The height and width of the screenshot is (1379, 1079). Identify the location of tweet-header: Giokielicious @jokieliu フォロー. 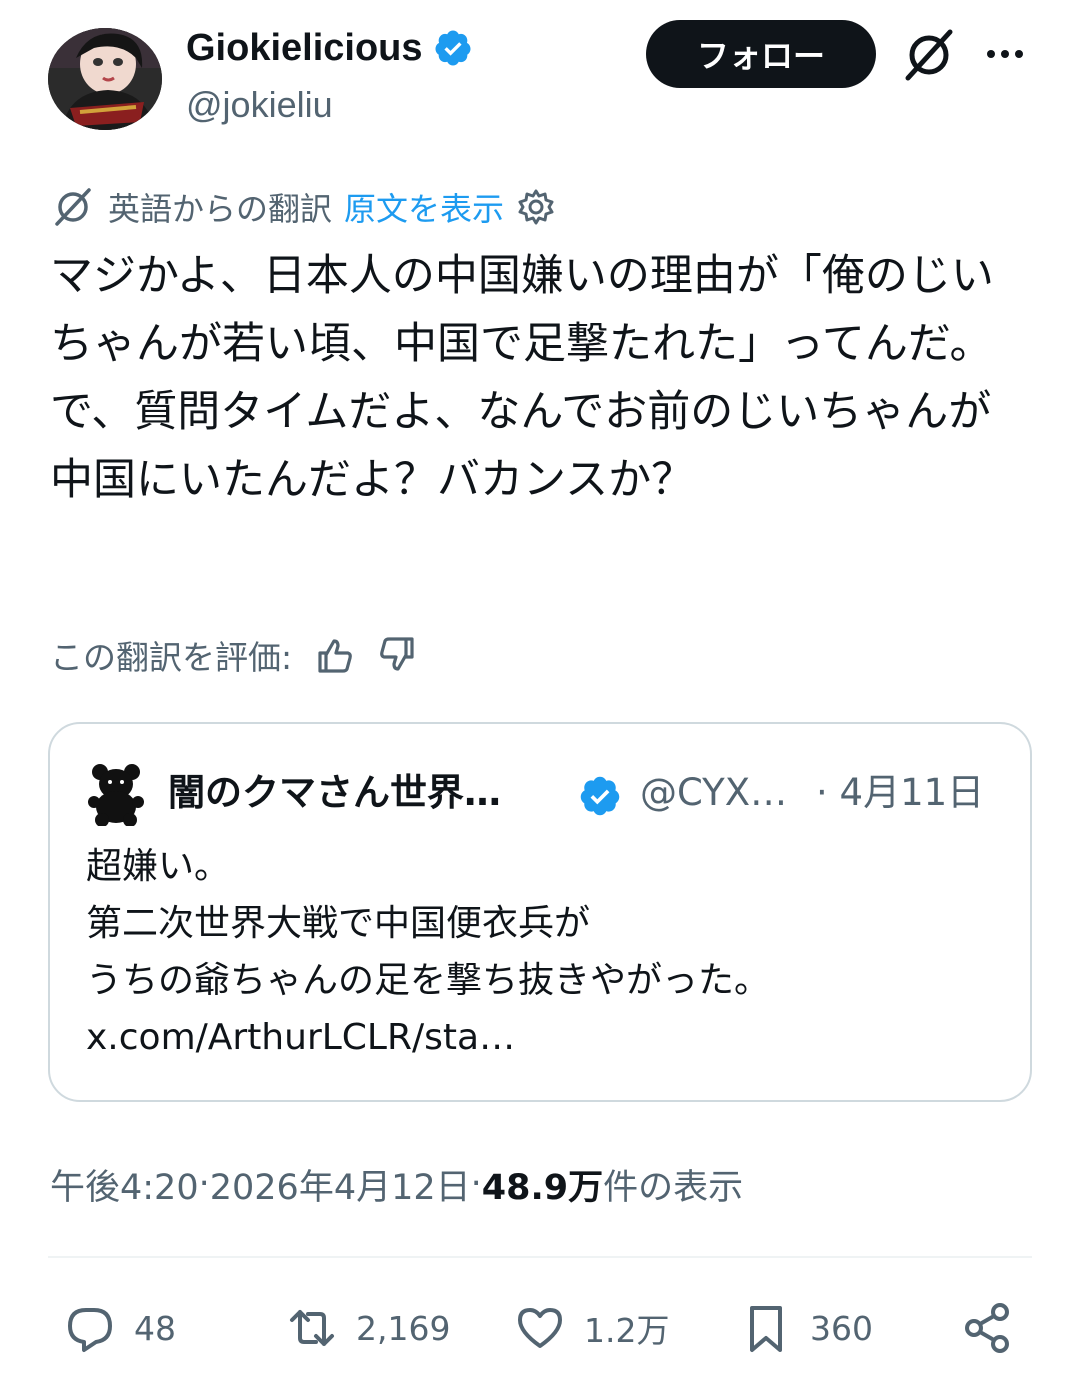
(539, 75).